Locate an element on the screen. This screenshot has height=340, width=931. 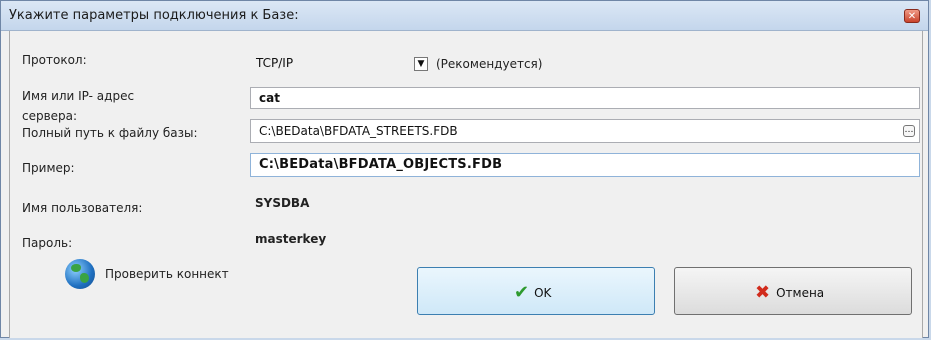
protocol-label: Протокол: is located at coordinates (54, 60).